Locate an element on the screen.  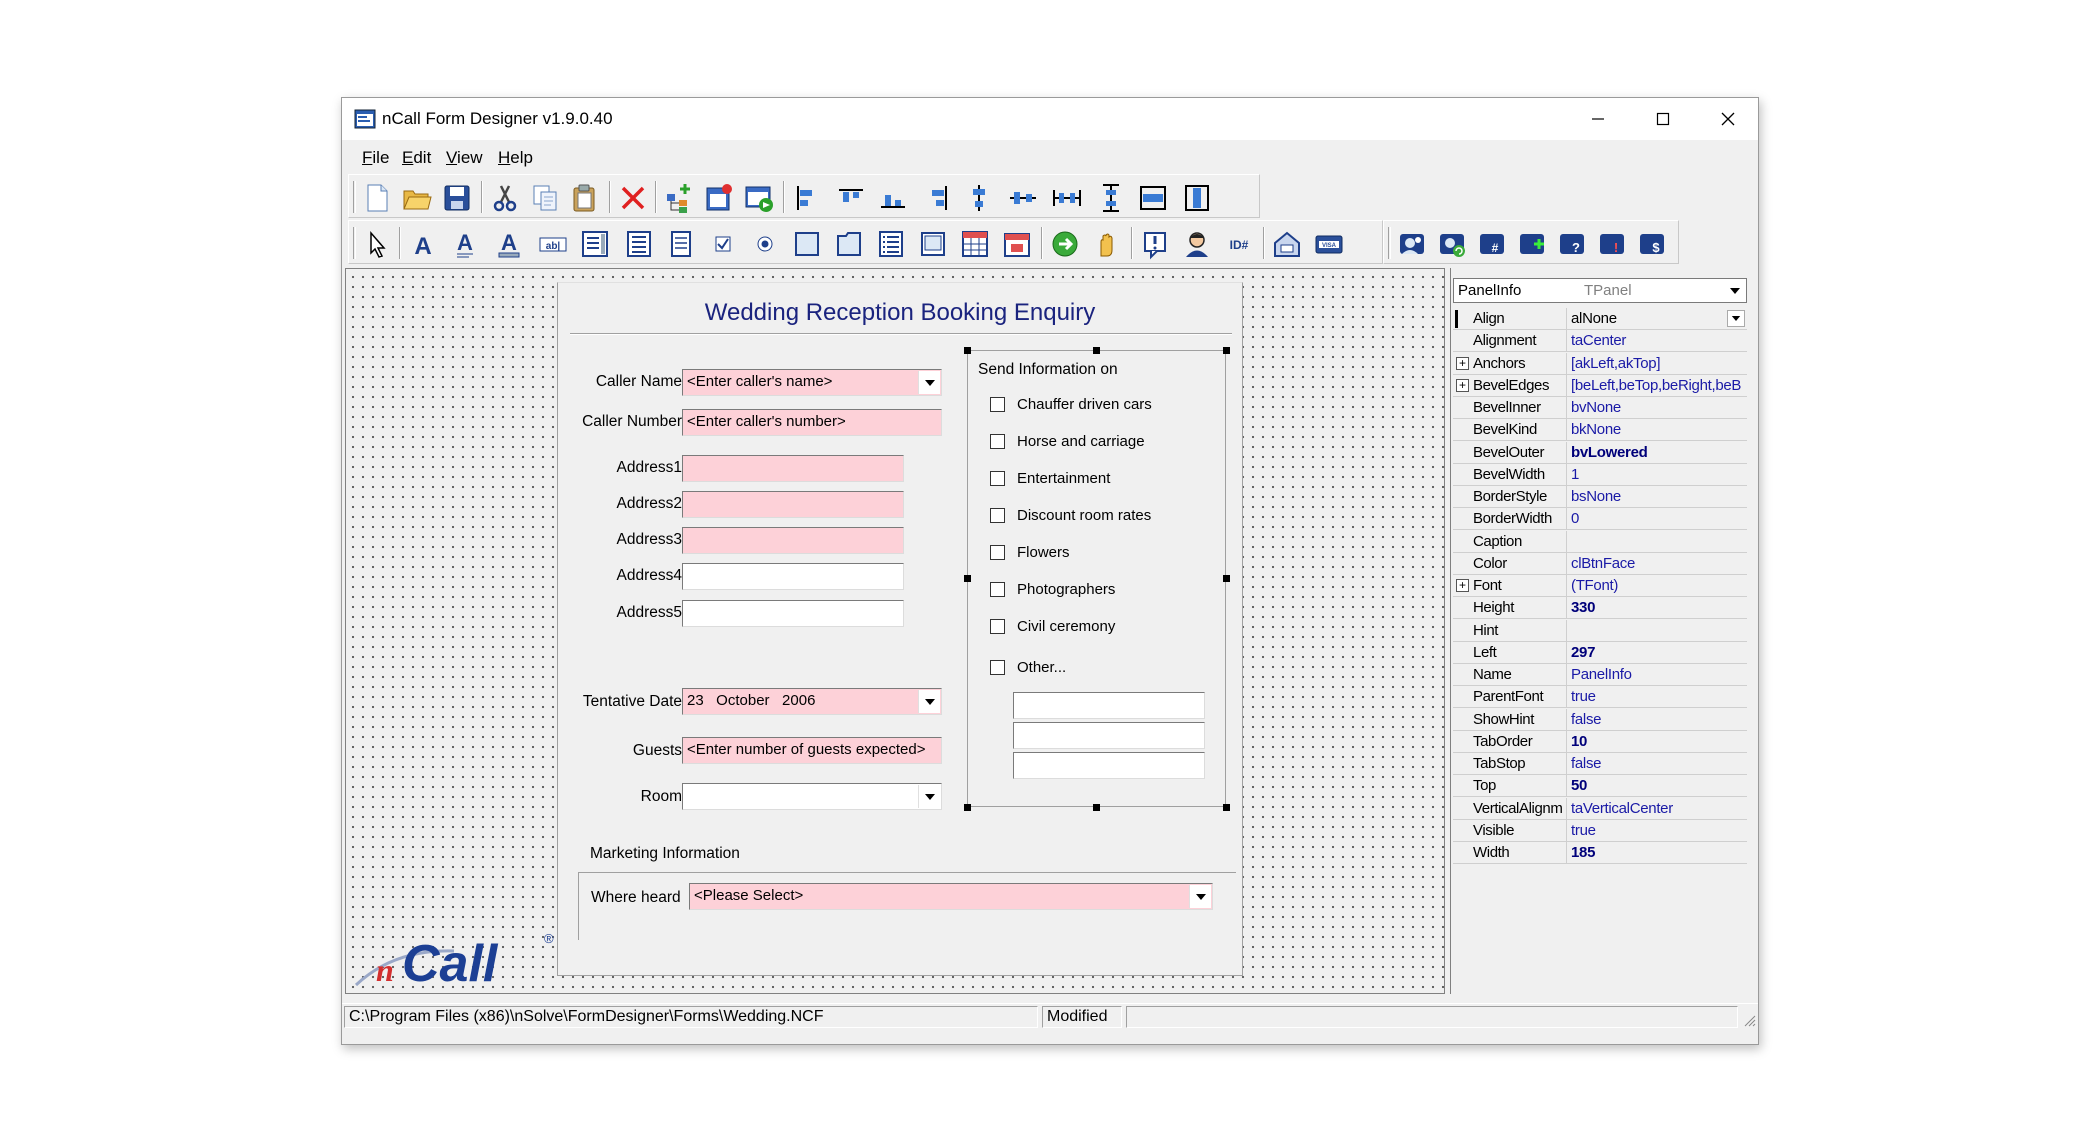
property-value: taVerticalCenter is located at coordinates (1658, 808).